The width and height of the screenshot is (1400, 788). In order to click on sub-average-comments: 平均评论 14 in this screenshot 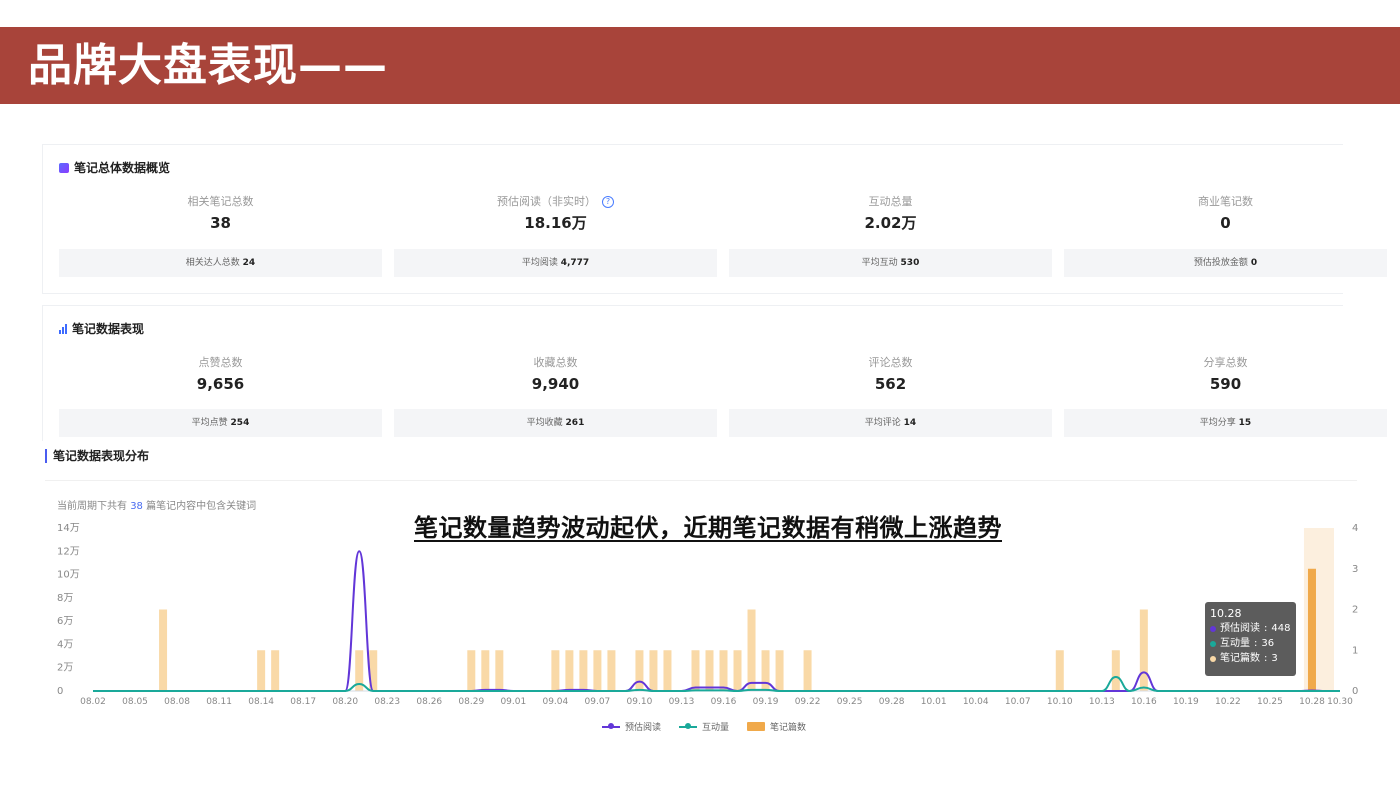, I will do `click(890, 423)`.